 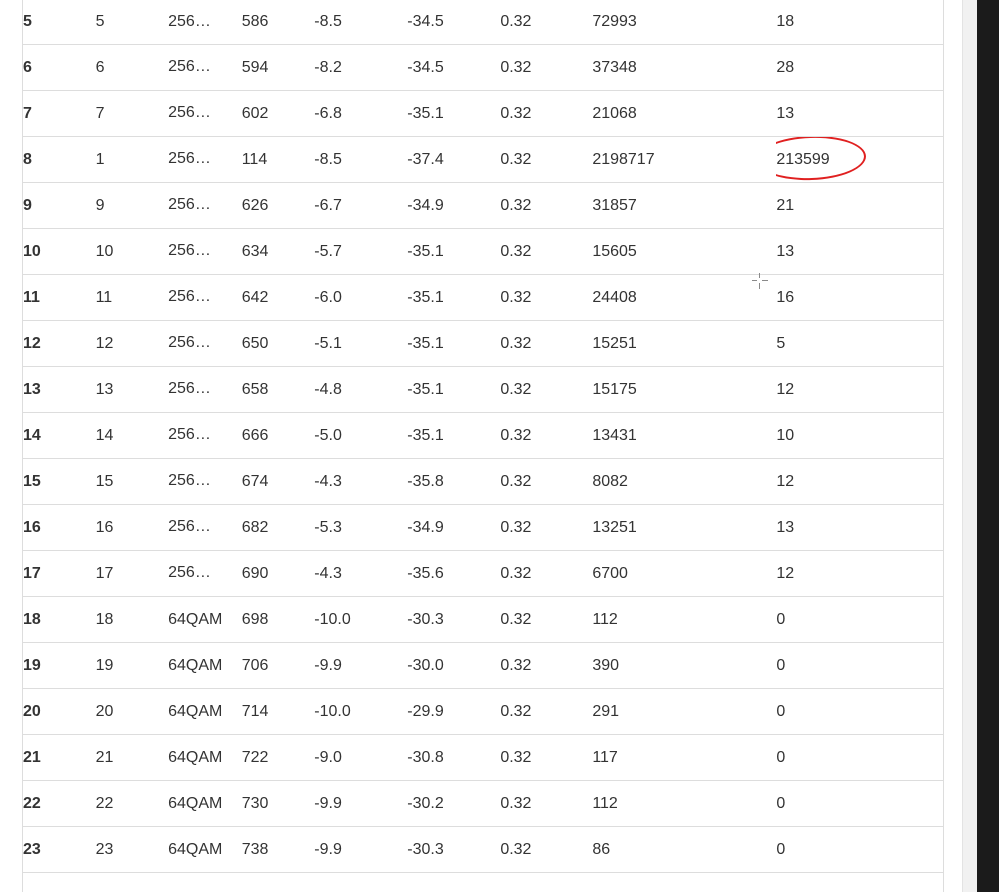 I want to click on frequency-cell: 114, so click(x=278, y=159).